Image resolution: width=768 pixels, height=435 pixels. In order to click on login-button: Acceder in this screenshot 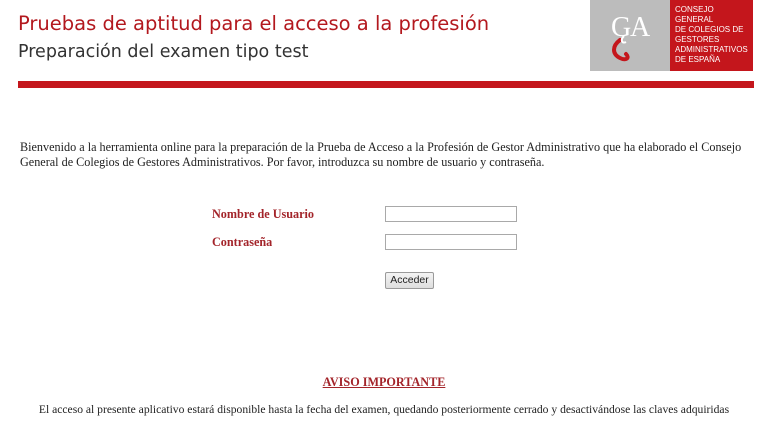, I will do `click(409, 280)`.